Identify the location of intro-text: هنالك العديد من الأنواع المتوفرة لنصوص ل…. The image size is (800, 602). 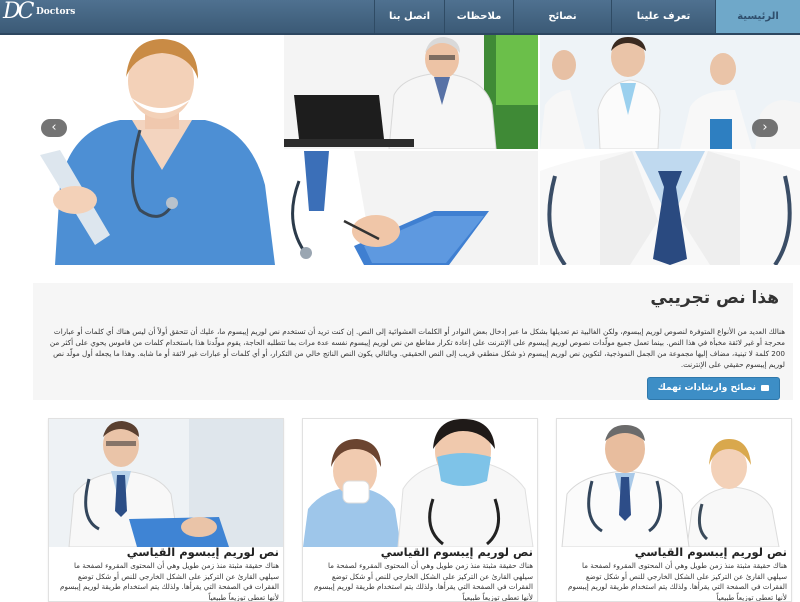
(417, 348).